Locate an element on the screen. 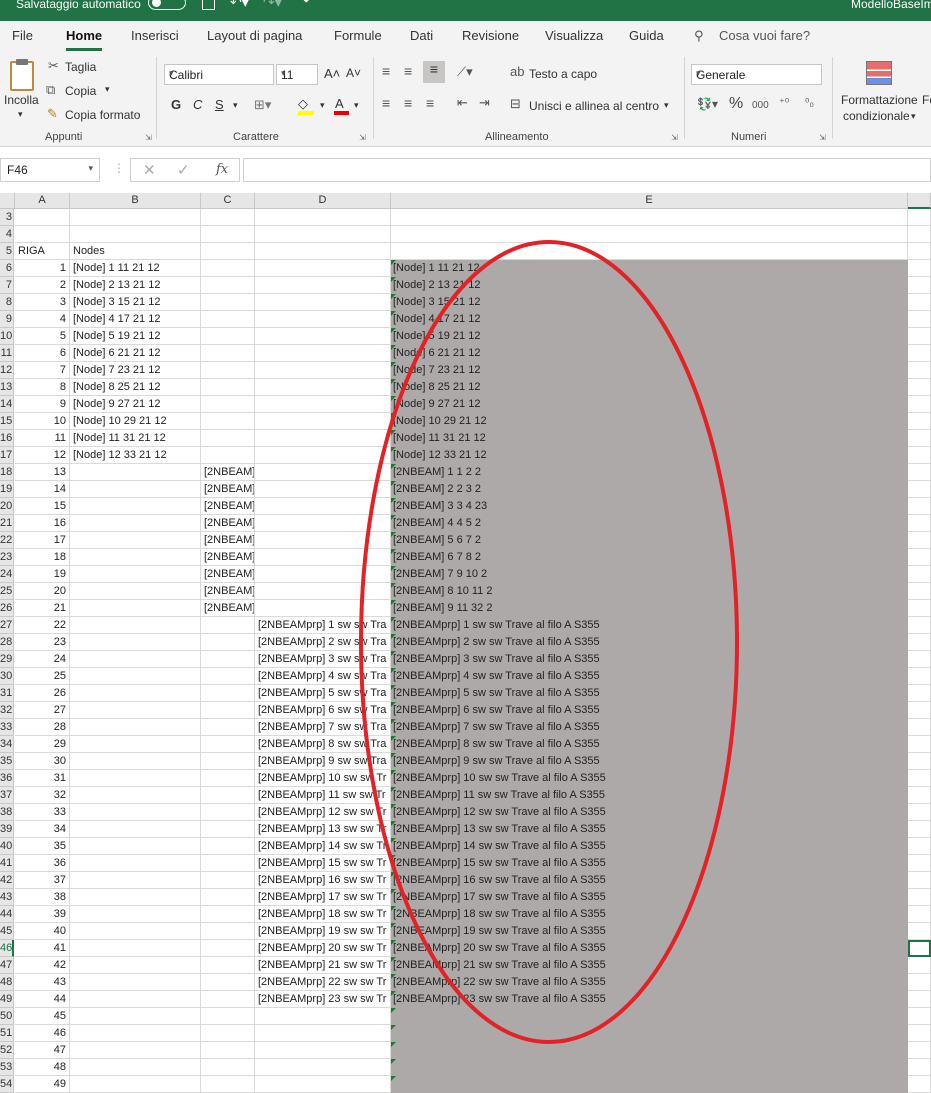 The height and width of the screenshot is (1093, 931). row-header: 12 is located at coordinates (7, 370).